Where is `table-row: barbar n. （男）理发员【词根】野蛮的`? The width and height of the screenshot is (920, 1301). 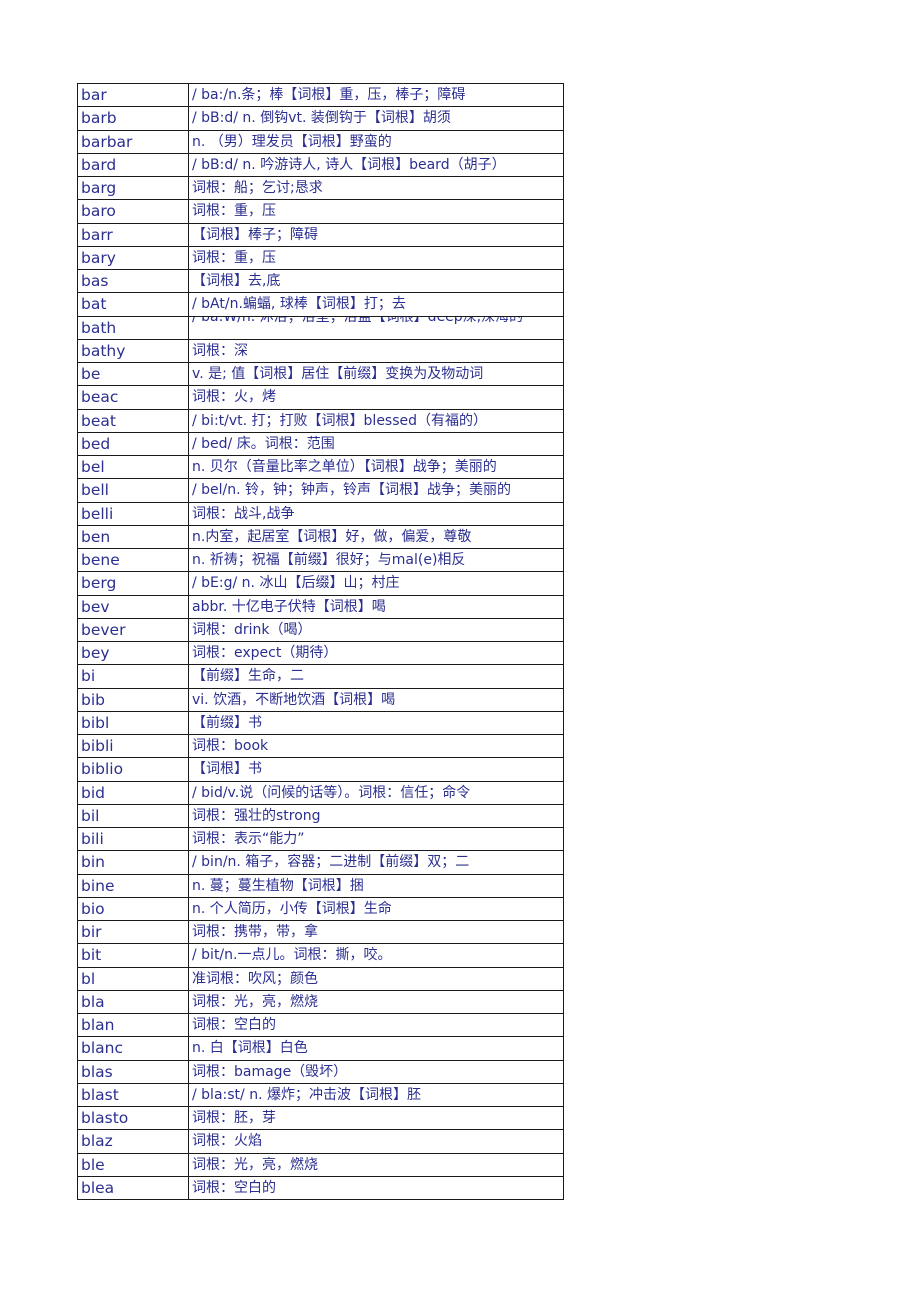
table-row: barbar n. （男）理发员【词根】野蛮的 is located at coordinates (320, 141).